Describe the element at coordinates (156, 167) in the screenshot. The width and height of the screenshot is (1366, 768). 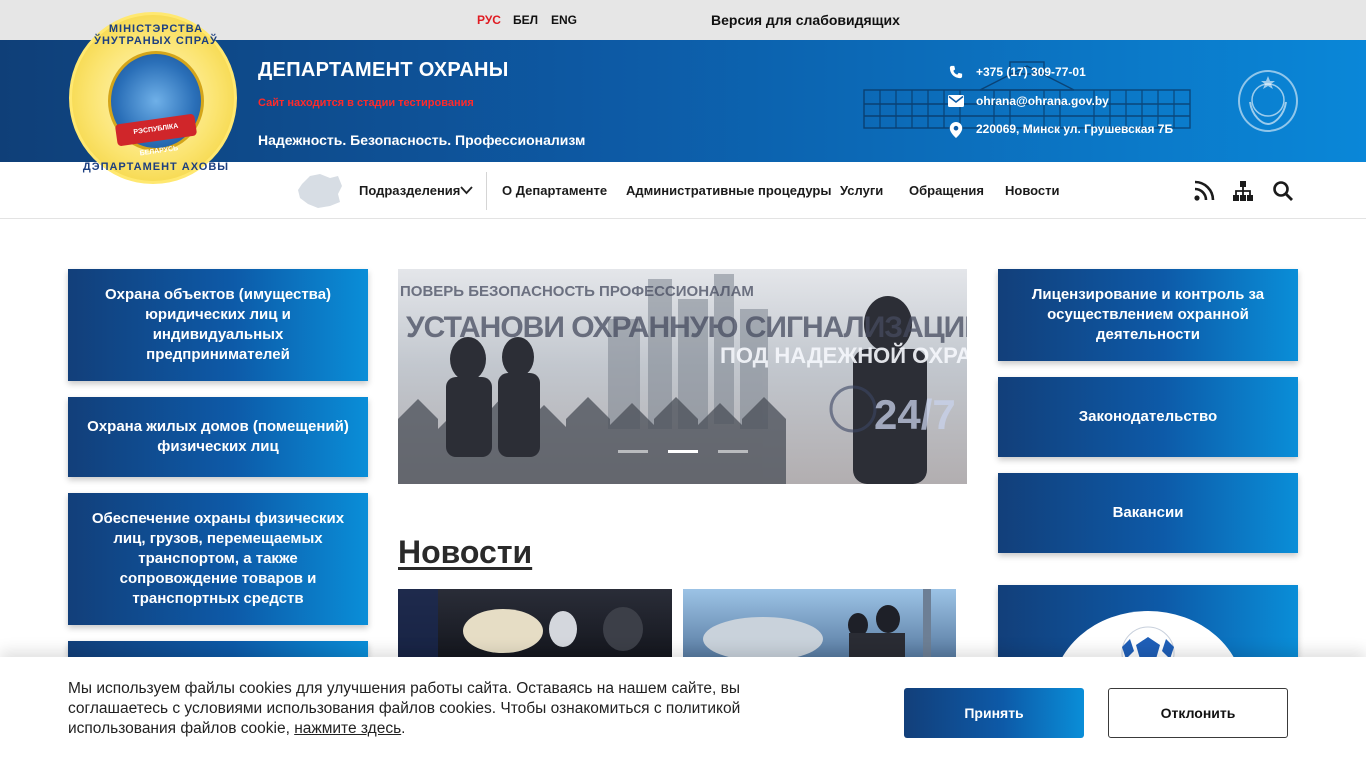
I see `emblem-ring-text-bottom: ДЭПАРТАМЕНТ АХОВЫ` at that location.